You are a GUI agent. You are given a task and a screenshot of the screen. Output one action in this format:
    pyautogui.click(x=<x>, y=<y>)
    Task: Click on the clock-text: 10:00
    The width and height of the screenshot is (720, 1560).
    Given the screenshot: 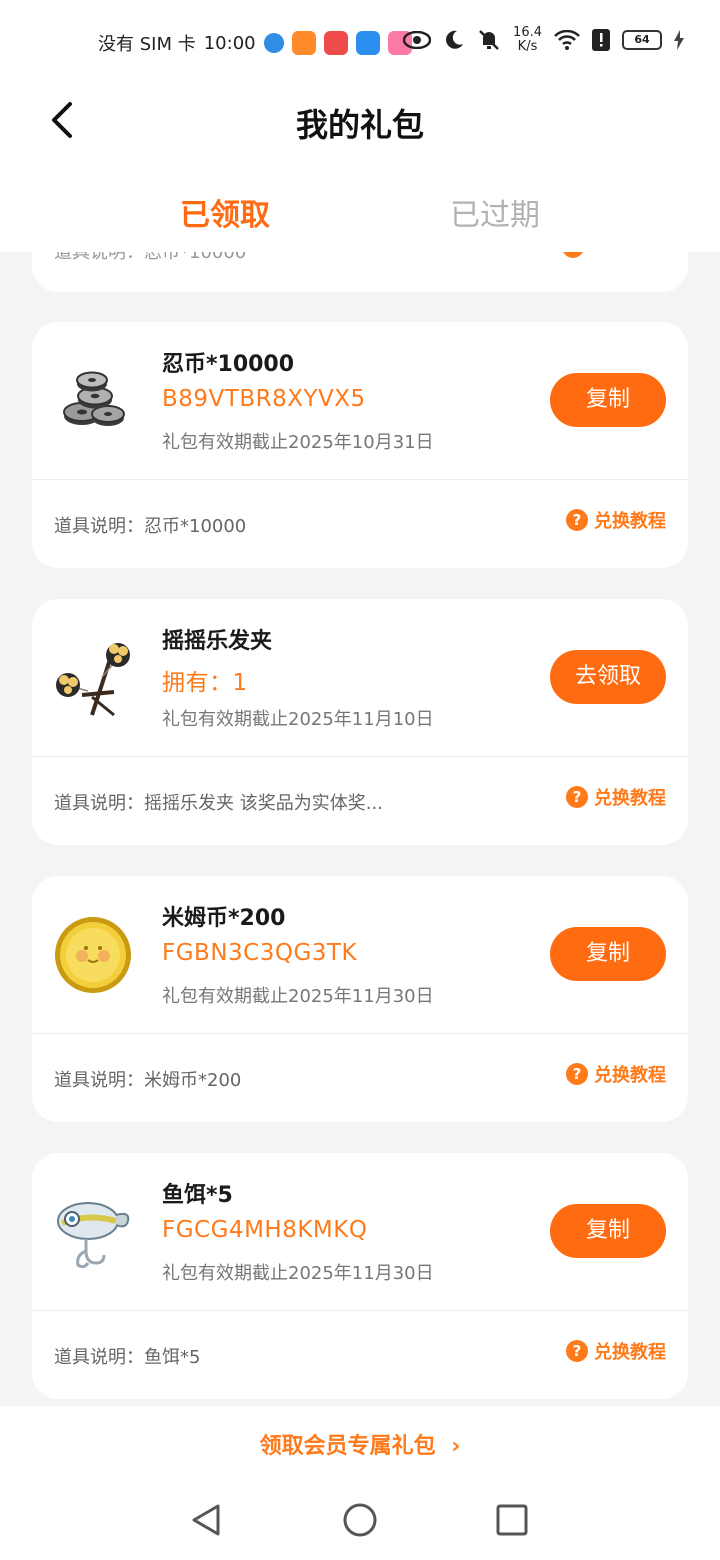 What is the action you would take?
    pyautogui.click(x=229, y=43)
    